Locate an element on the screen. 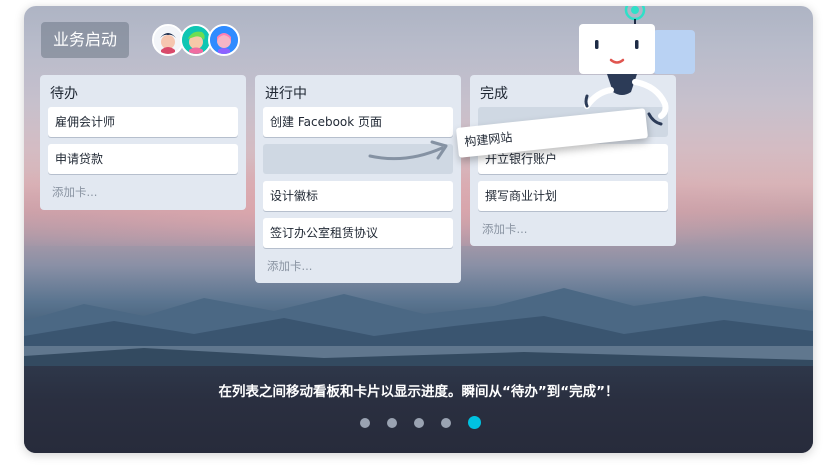 The height and width of the screenshot is (466, 828). avatar is located at coordinates (224, 40).